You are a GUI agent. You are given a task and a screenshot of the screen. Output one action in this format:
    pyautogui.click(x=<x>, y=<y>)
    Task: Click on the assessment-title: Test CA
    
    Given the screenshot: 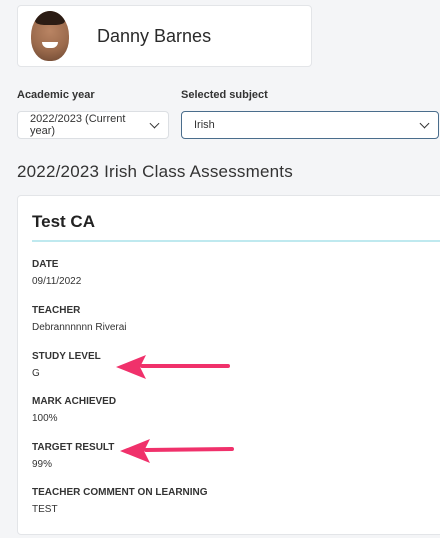 What is the action you would take?
    pyautogui.click(x=63, y=221)
    